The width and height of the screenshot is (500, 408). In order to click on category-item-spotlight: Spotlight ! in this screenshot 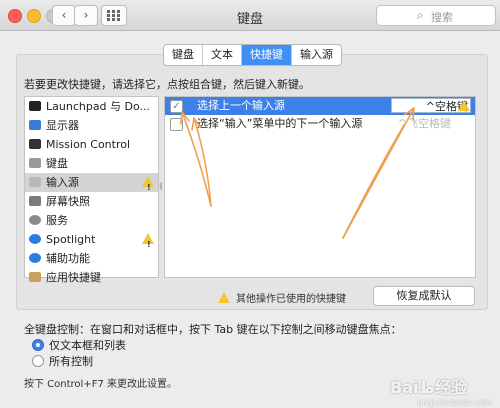, I will do `click(91, 239)`.